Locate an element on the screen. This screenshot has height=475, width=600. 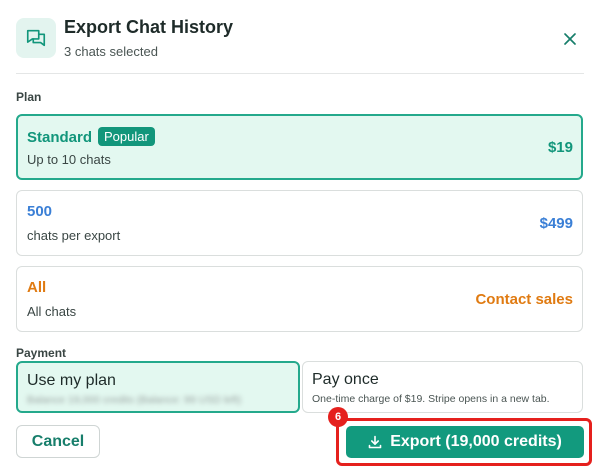
contact-sales-link: Contact sales is located at coordinates (524, 299).